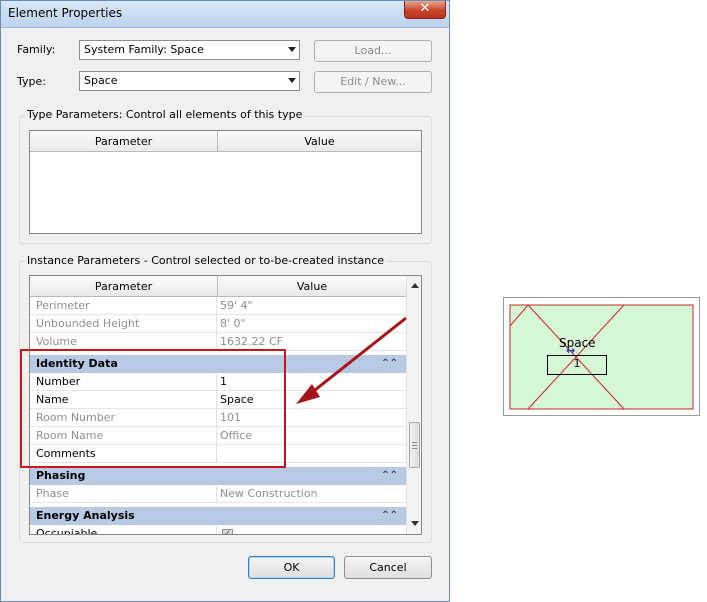  What do you see at coordinates (351, 360) in the screenshot?
I see `arrow-icon` at bounding box center [351, 360].